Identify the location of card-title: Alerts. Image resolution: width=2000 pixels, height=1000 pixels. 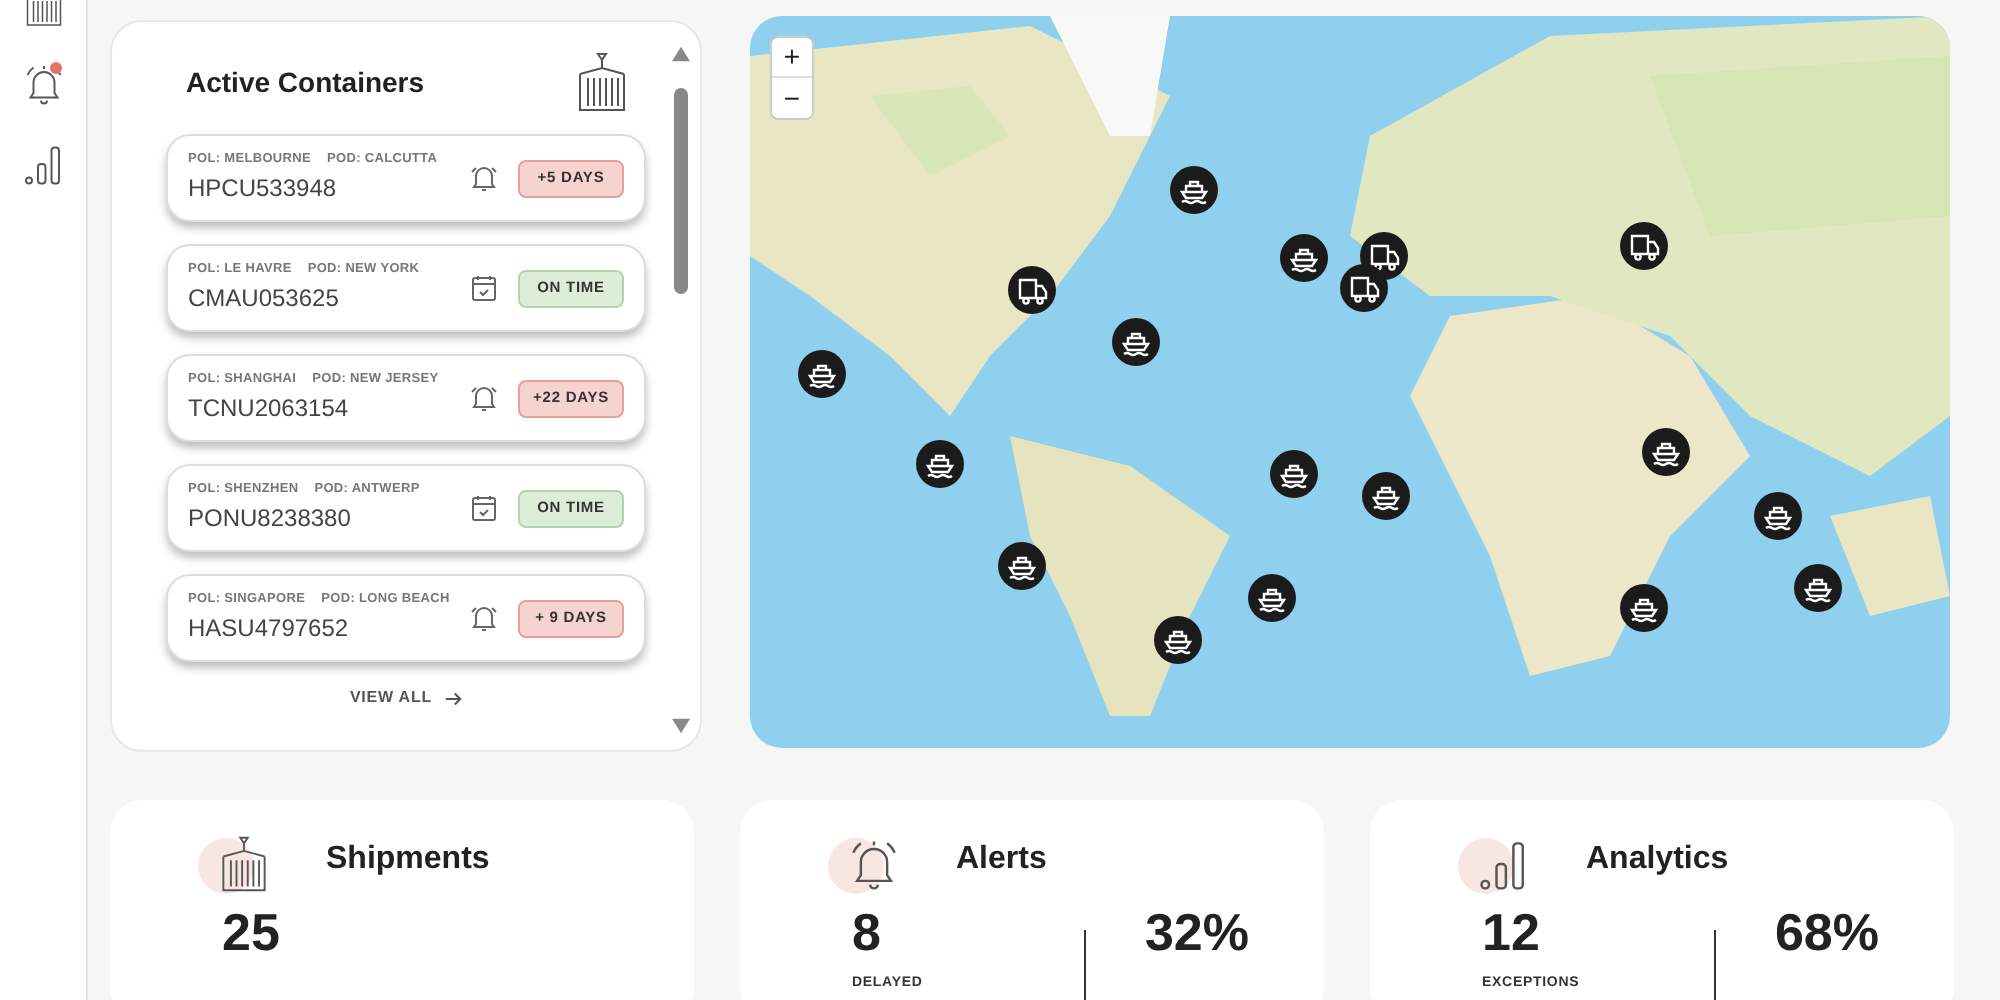
(1001, 860).